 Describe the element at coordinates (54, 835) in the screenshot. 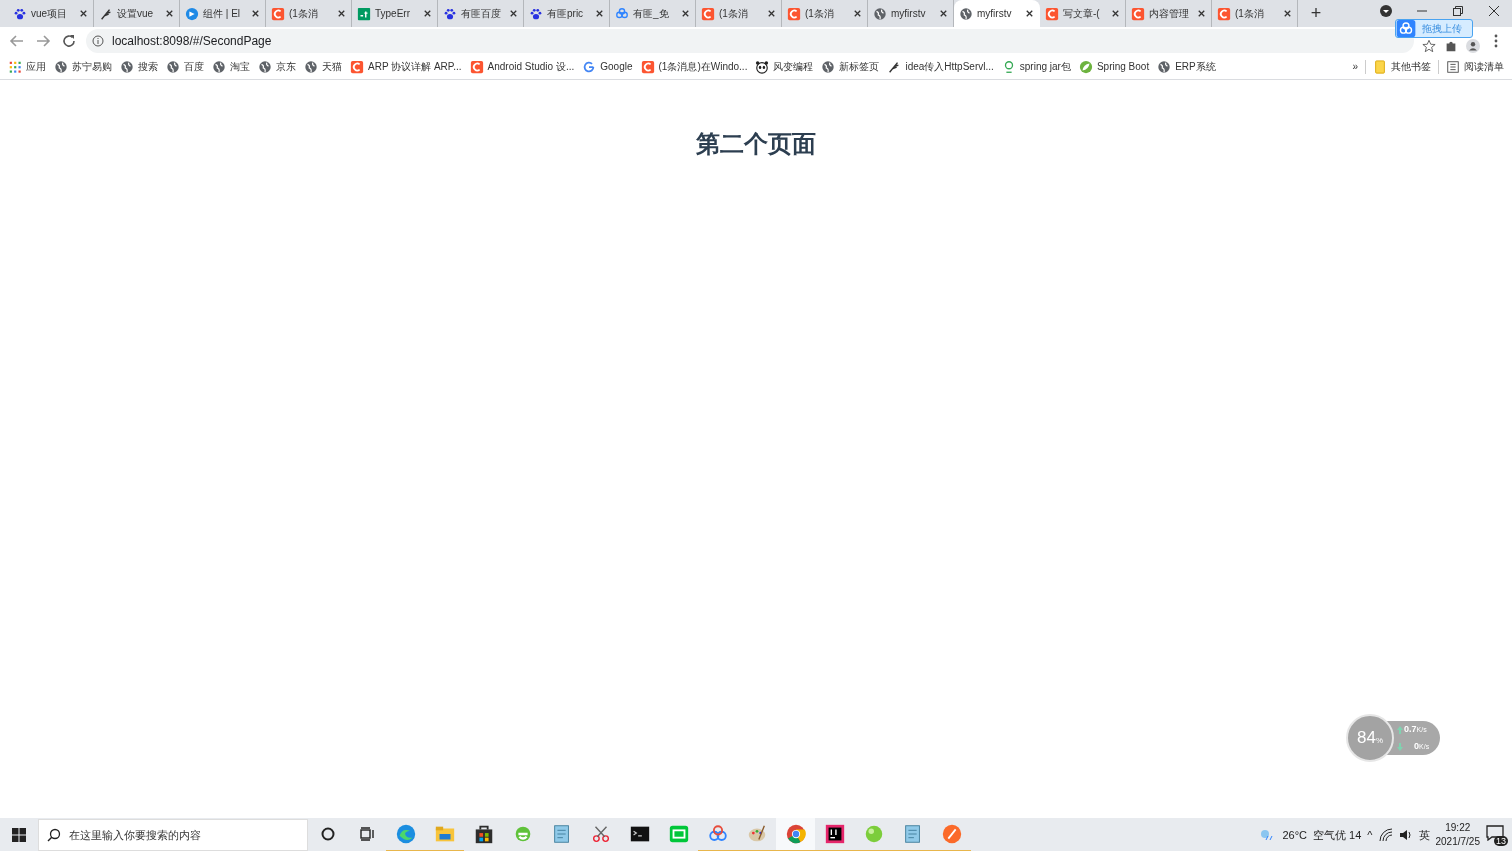

I see `search-icon` at that location.